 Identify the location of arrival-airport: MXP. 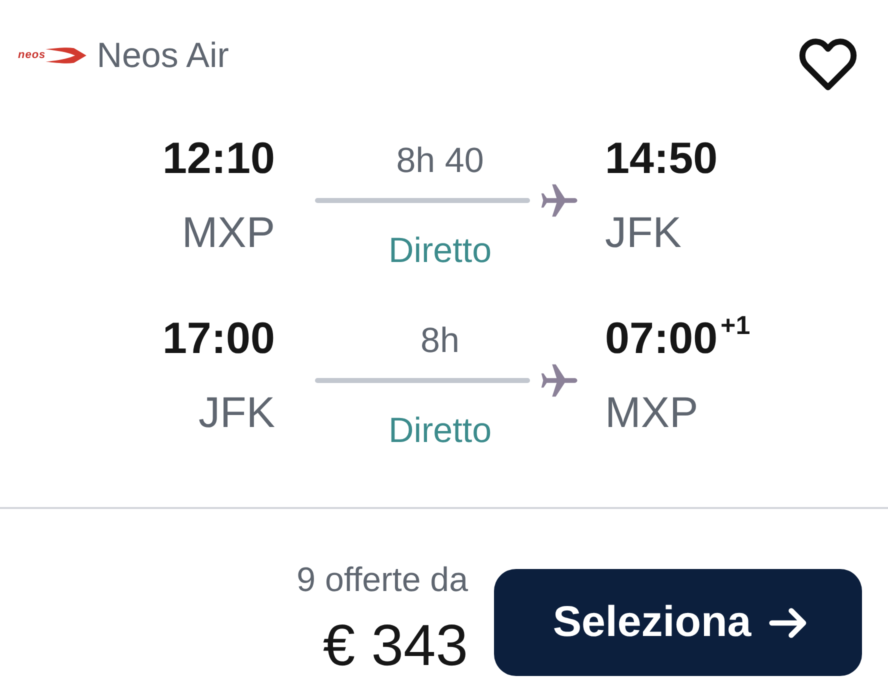
(651, 413).